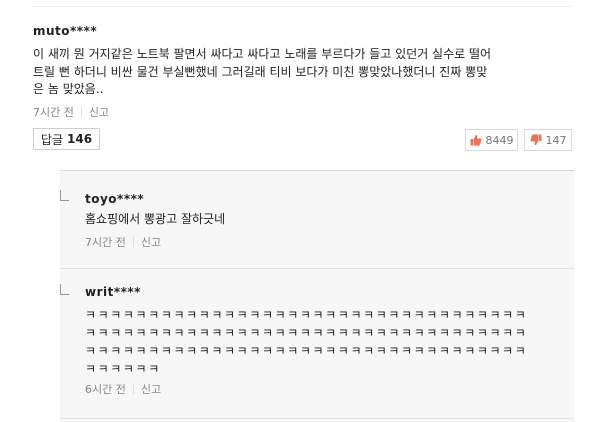 The height and width of the screenshot is (422, 604). Describe the element at coordinates (52, 139) in the screenshot. I see `reply-button-label: 답글` at that location.